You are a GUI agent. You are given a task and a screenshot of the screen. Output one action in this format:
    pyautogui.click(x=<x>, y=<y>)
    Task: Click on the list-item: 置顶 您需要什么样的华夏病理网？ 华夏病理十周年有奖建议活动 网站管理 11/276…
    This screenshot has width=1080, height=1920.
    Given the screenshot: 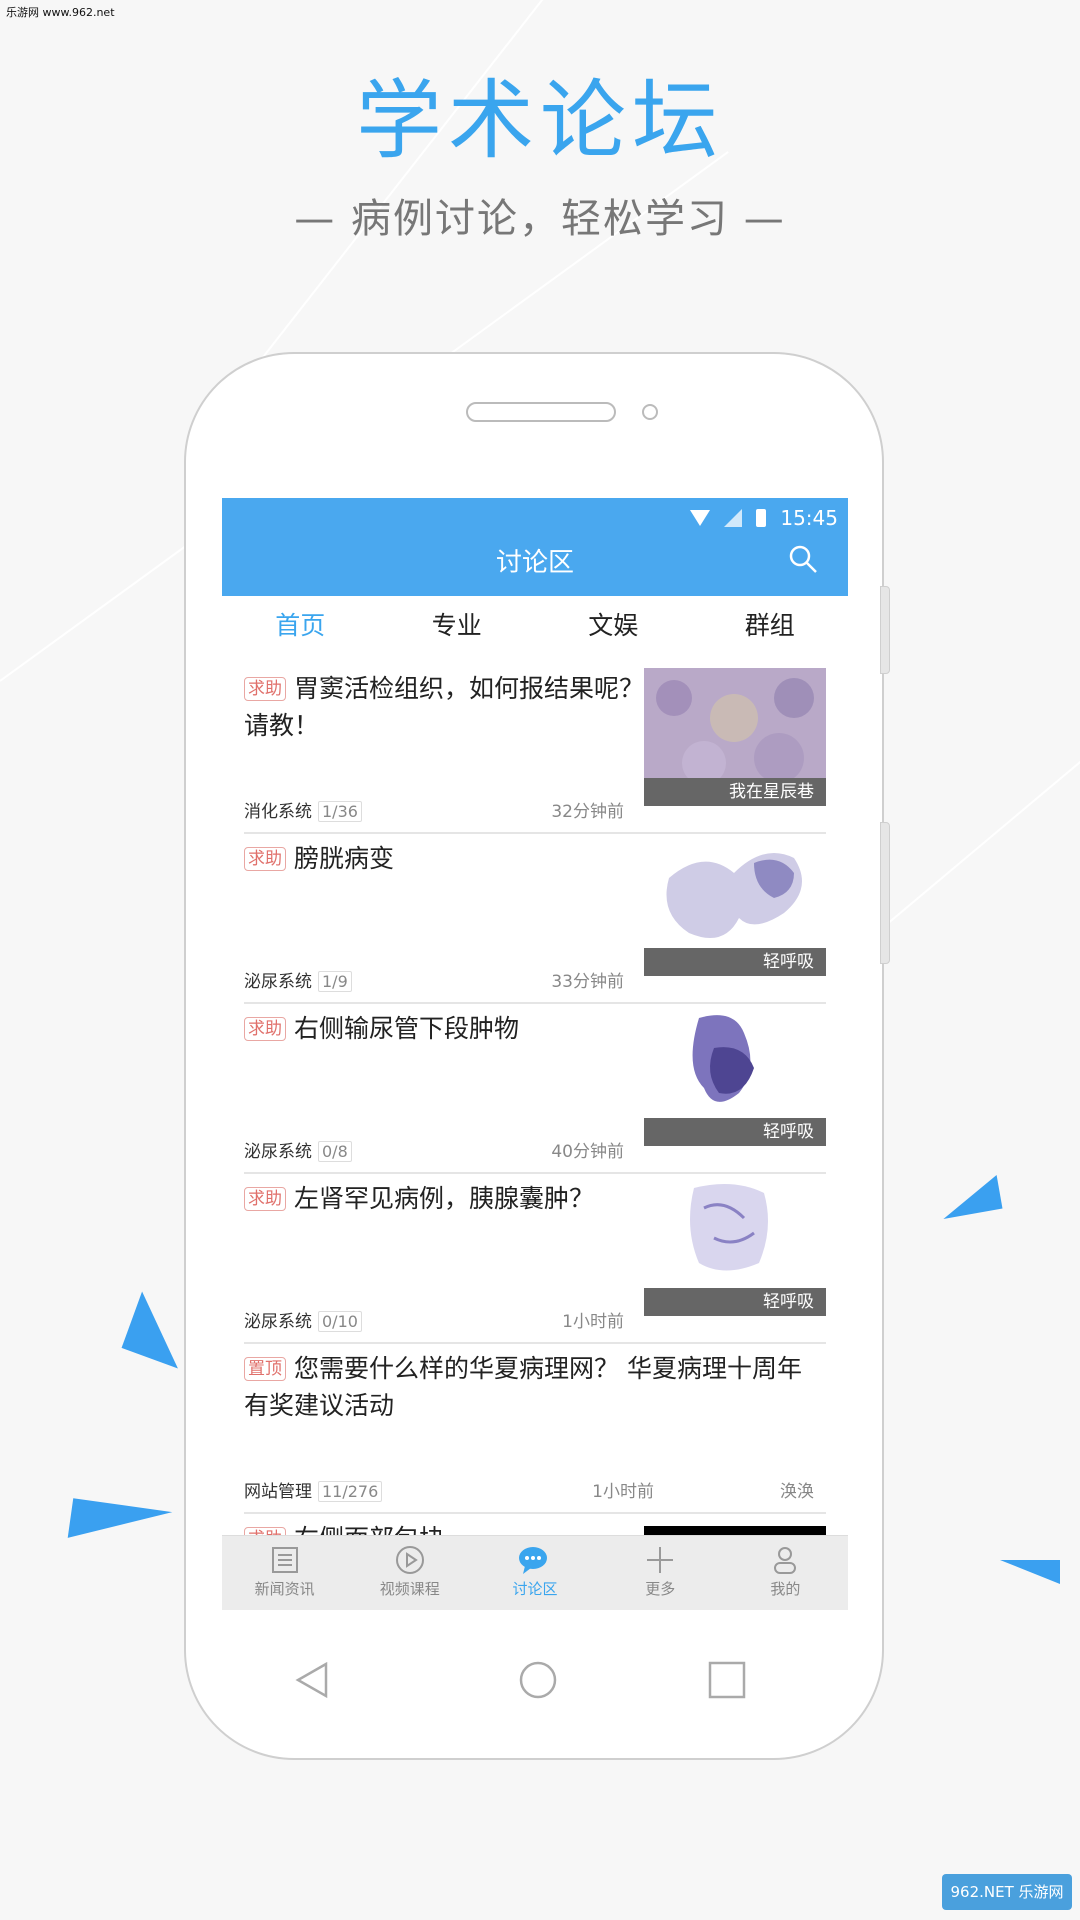 What is the action you would take?
    pyautogui.click(x=535, y=1429)
    